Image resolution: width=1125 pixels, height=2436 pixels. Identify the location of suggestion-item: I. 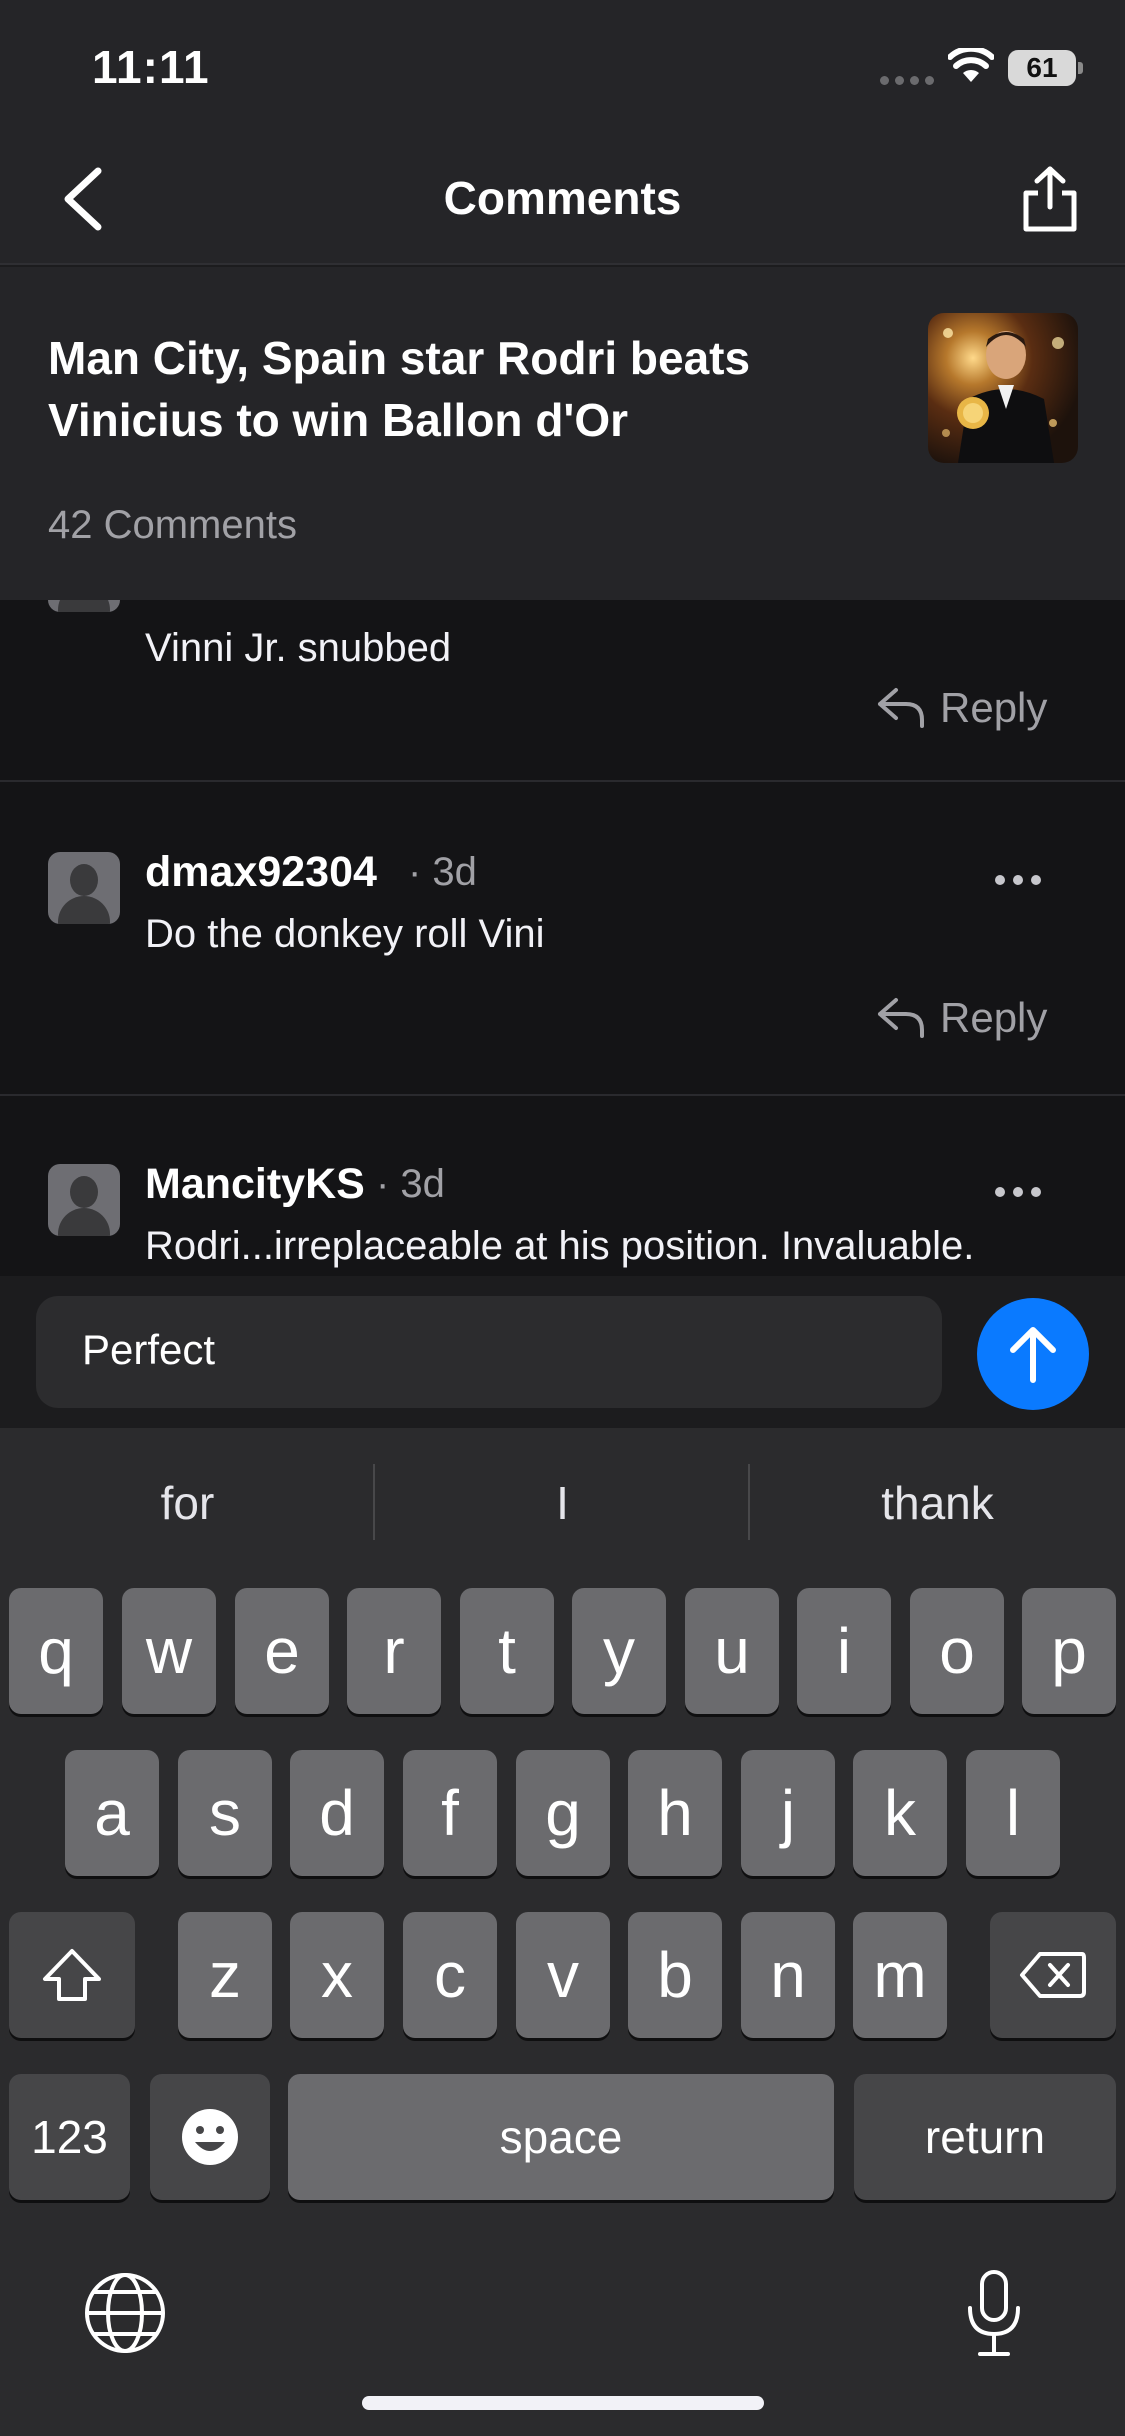
(562, 1503).